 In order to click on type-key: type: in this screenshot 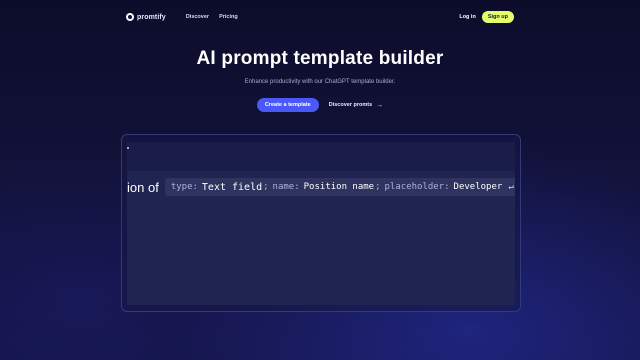, I will do `click(184, 187)`.